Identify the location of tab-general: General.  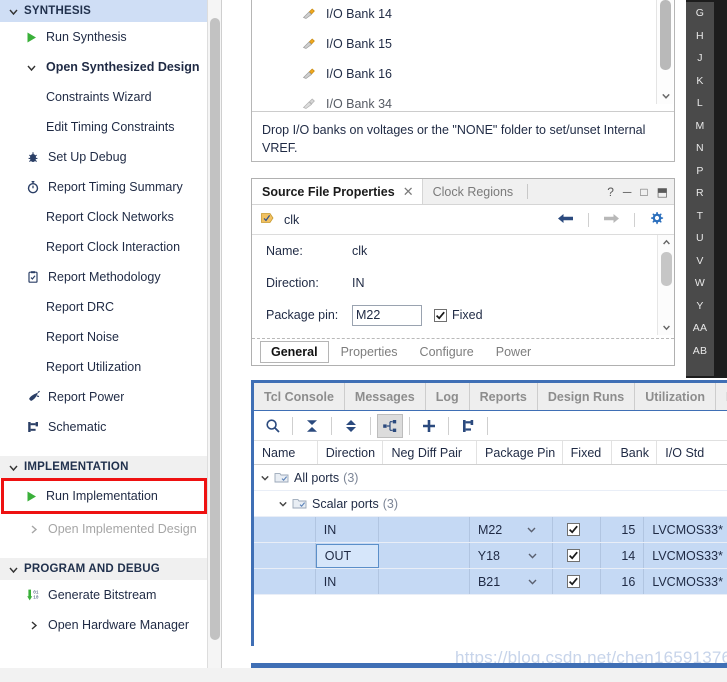
(294, 352).